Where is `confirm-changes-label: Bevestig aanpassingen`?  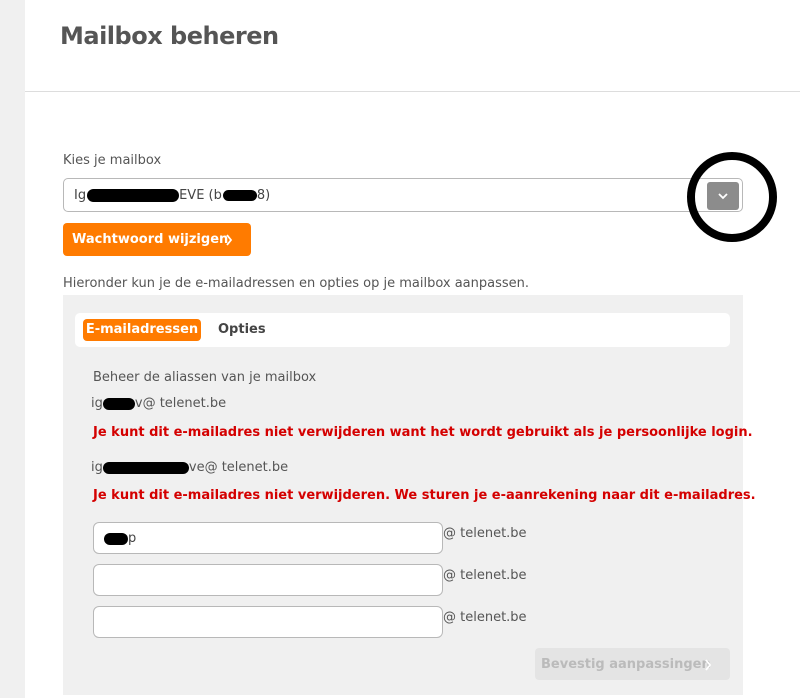
confirm-changes-label: Bevestig aanpassingen is located at coordinates (626, 664).